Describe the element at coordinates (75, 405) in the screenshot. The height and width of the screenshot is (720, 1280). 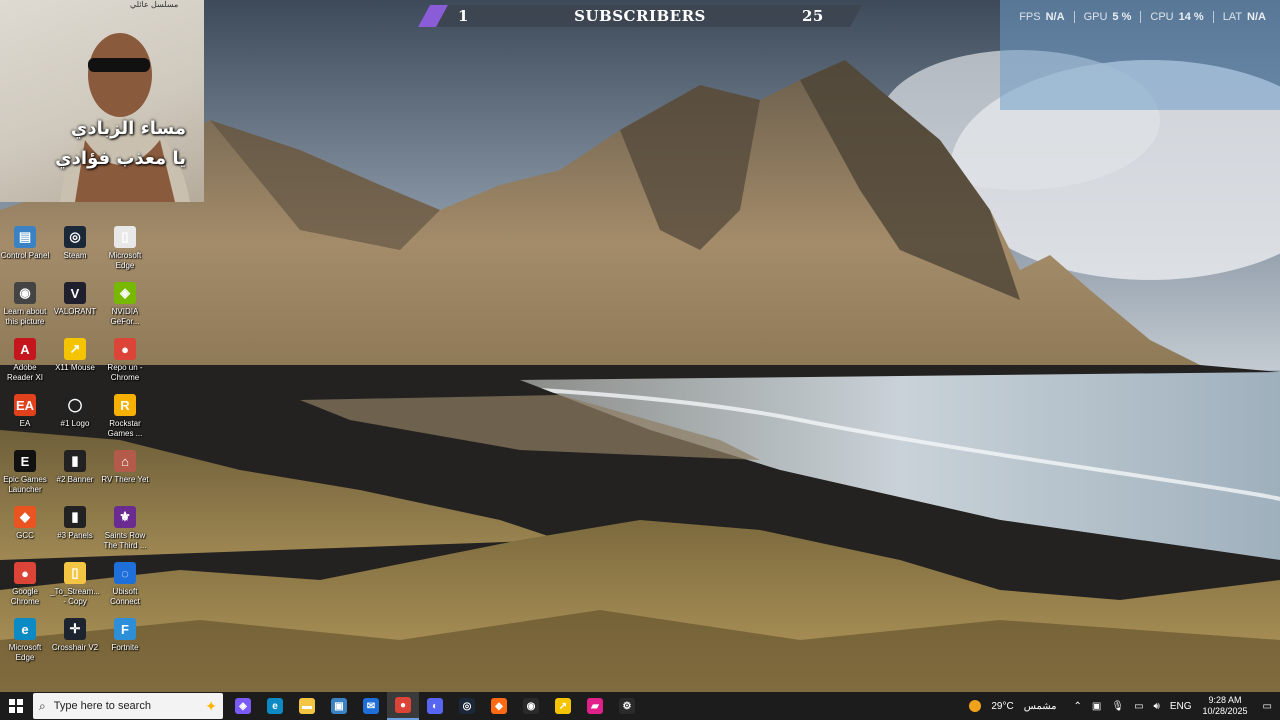
I see `logo-file-icon: ◯` at that location.